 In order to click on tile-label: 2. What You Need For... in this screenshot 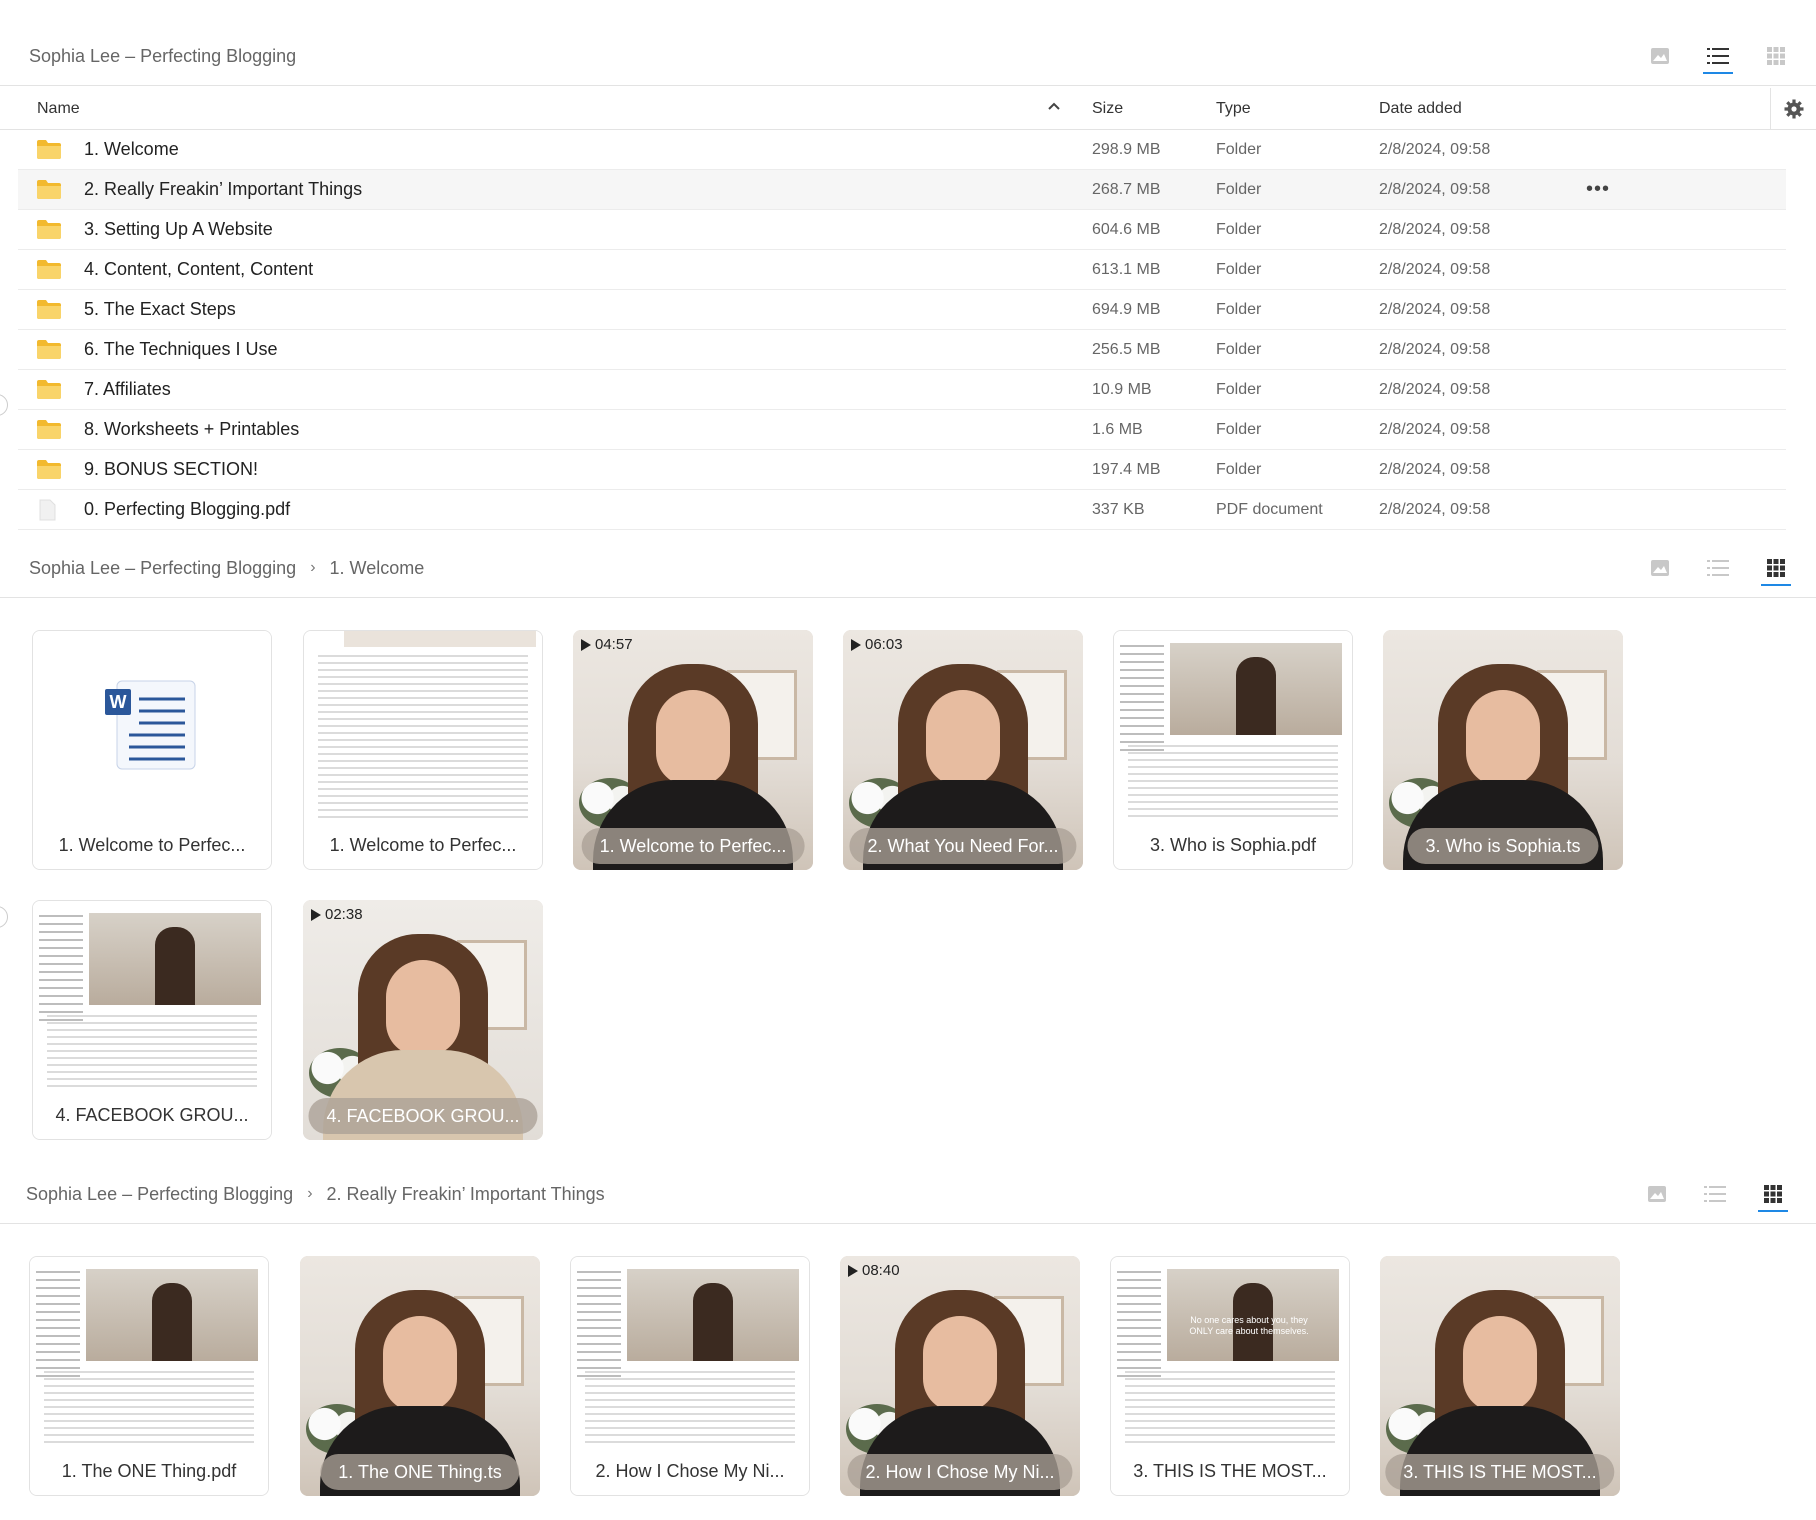, I will do `click(963, 846)`.